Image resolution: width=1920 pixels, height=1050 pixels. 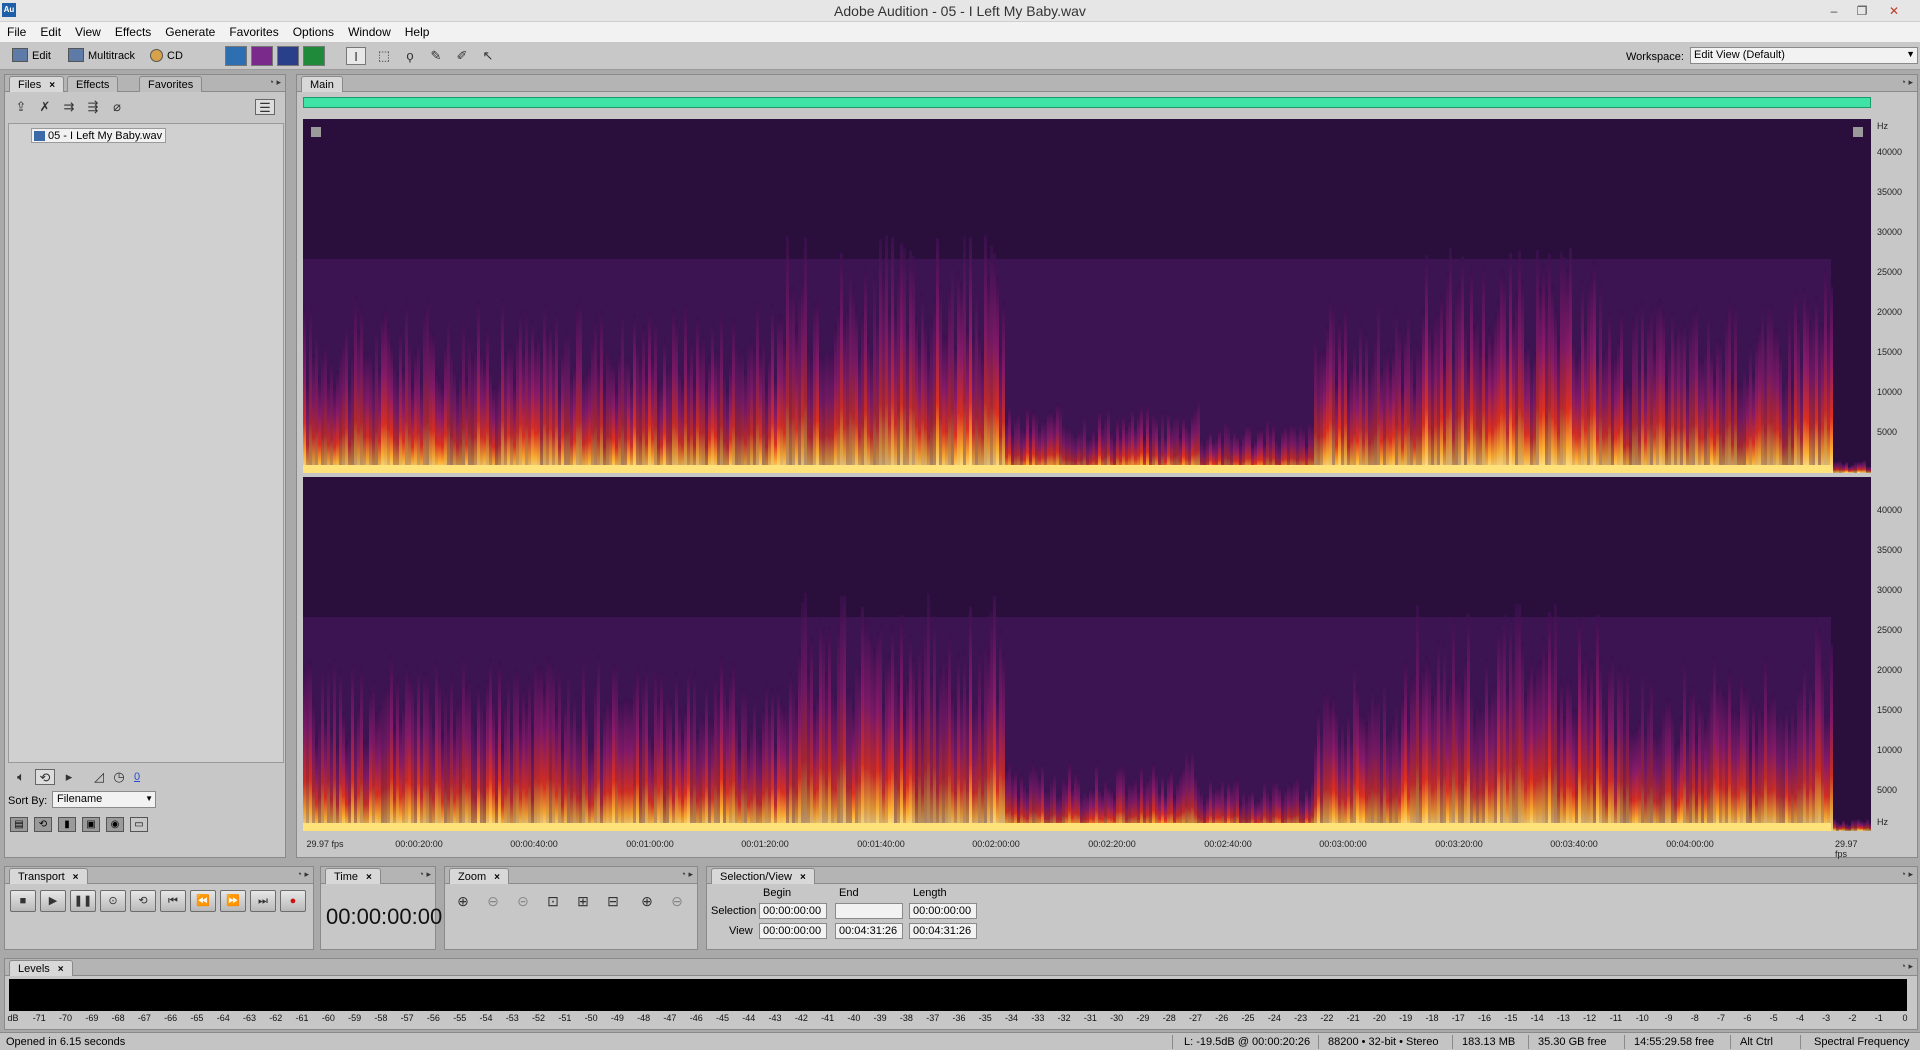 I want to click on tab-time: Time ×, so click(x=353, y=876).